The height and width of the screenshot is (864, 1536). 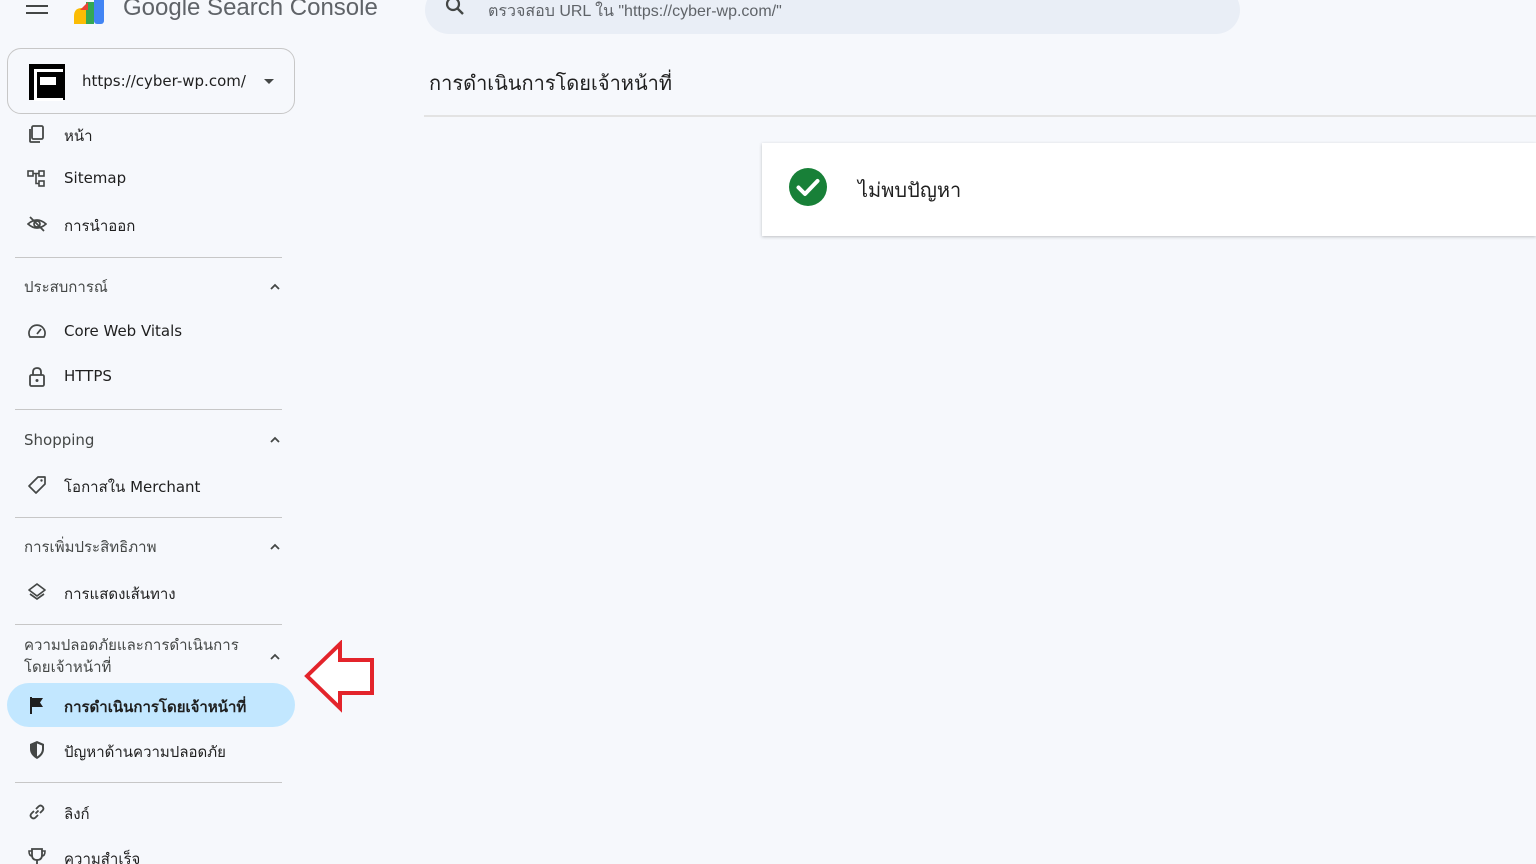 I want to click on title-divider, so click(x=980, y=116).